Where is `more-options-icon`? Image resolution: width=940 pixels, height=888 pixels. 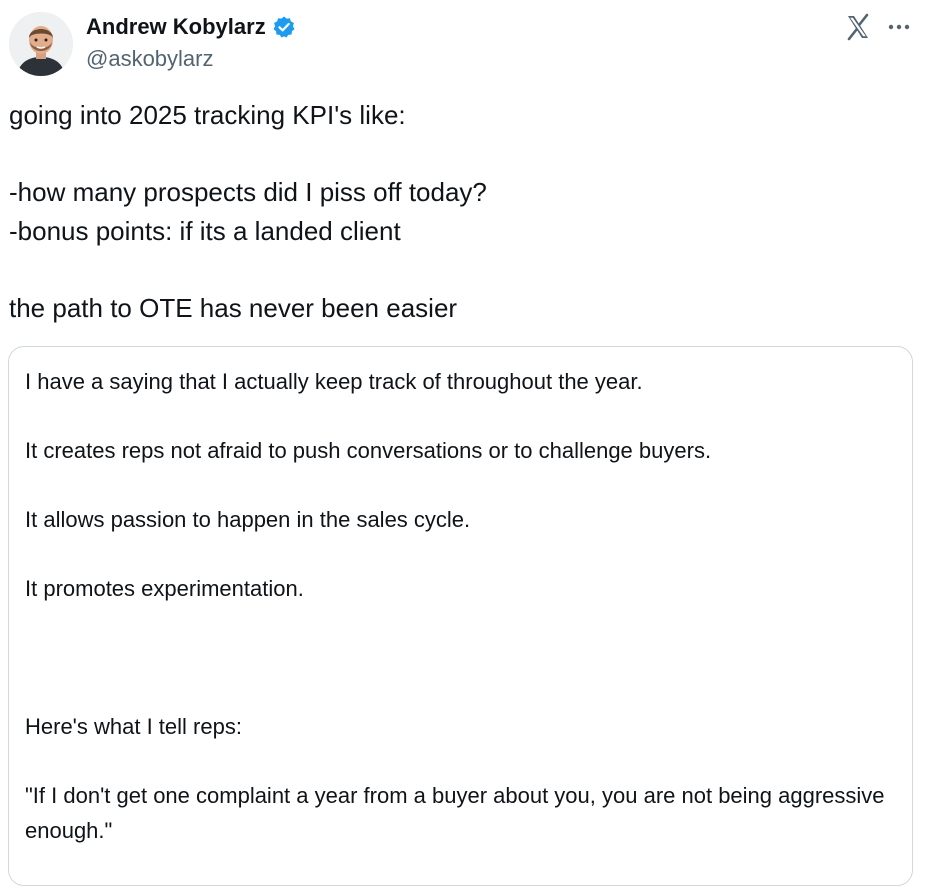
more-options-icon is located at coordinates (899, 27).